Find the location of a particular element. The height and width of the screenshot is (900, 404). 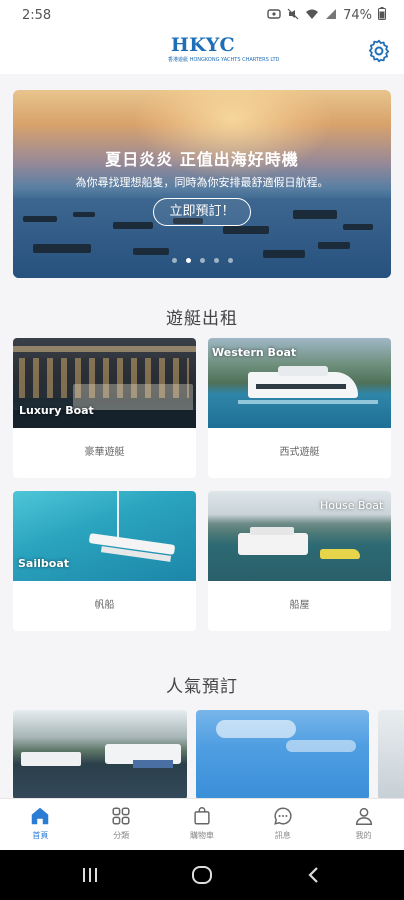

gear-icon is located at coordinates (379, 51).